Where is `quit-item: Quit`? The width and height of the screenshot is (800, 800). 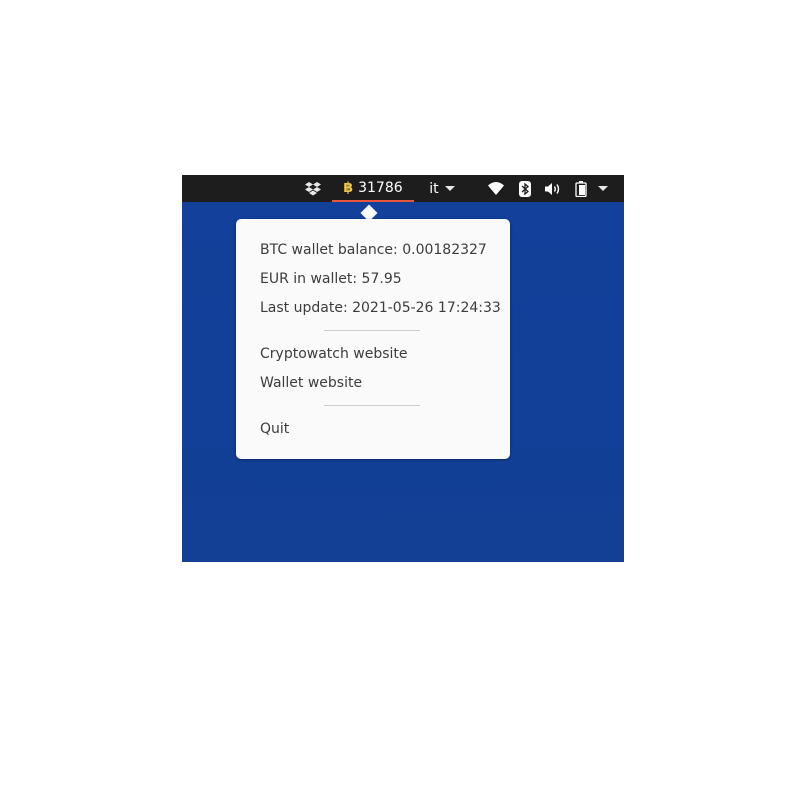
quit-item: Quit is located at coordinates (274, 429).